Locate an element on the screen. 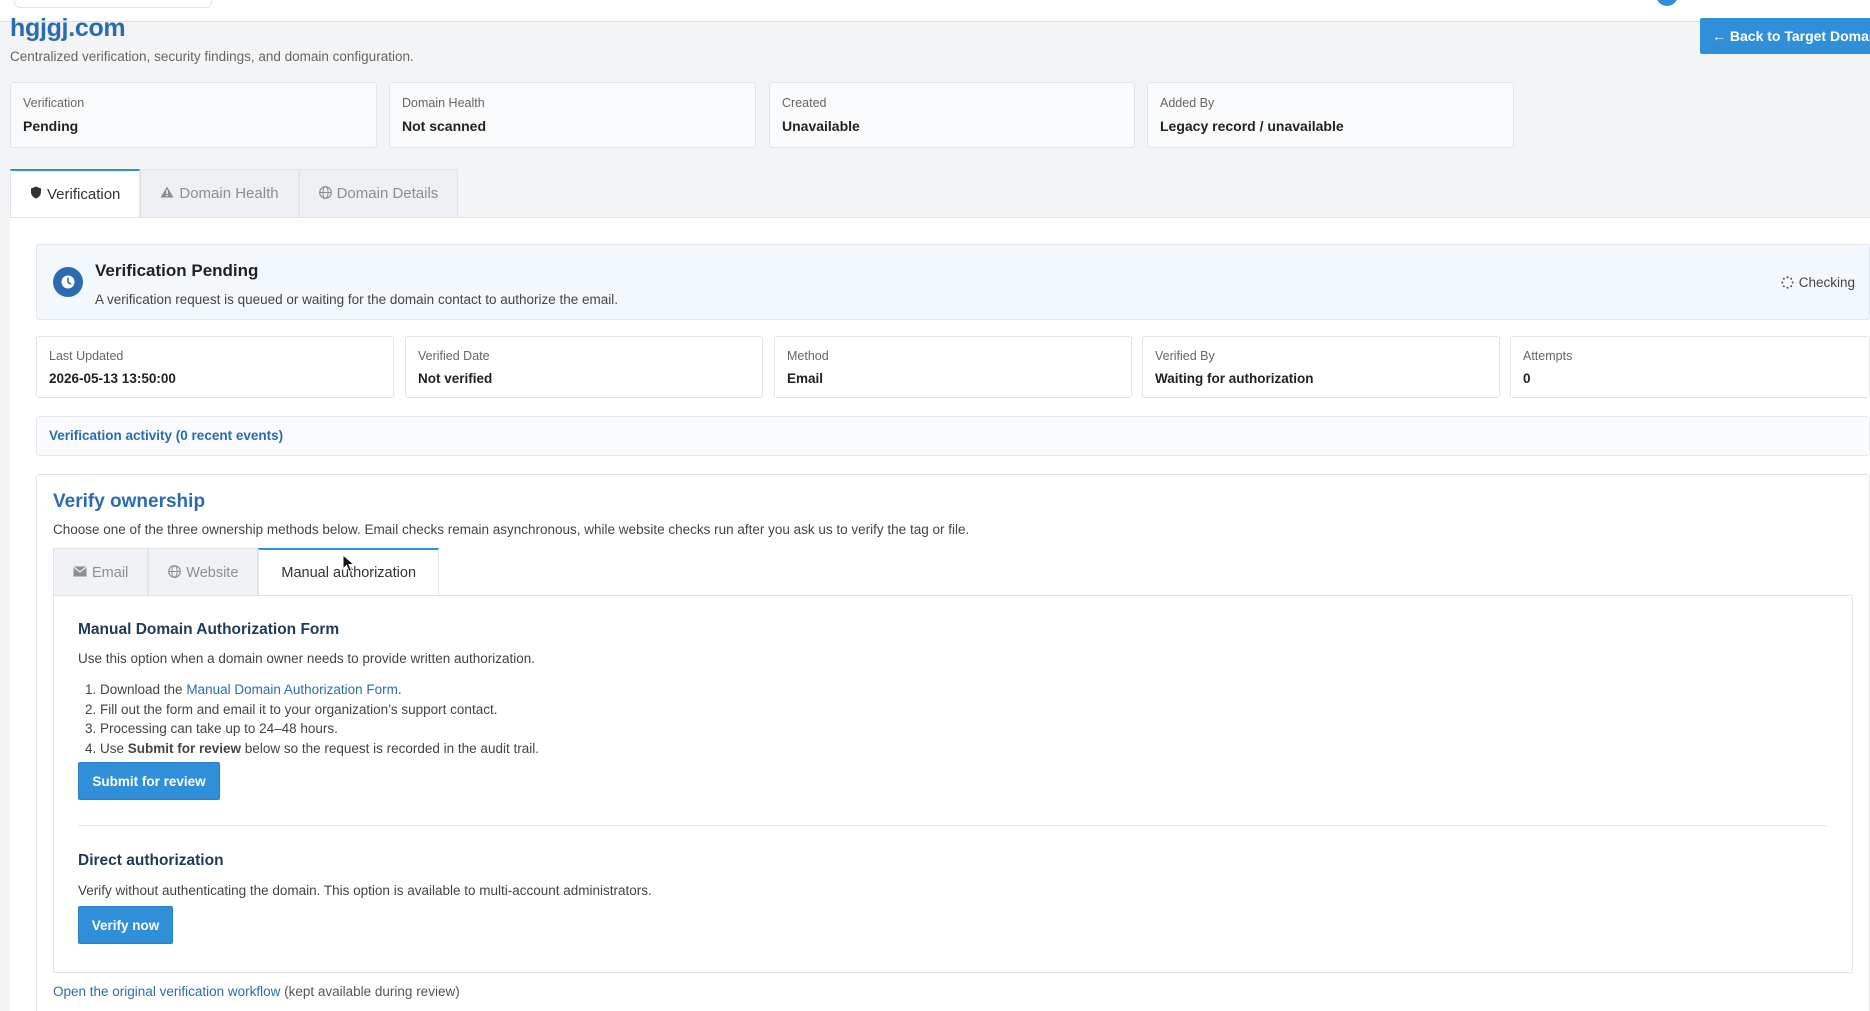 This screenshot has height=1011, width=1870. manual-form-heading: Manual Domain Authorization Form is located at coordinates (209, 629).